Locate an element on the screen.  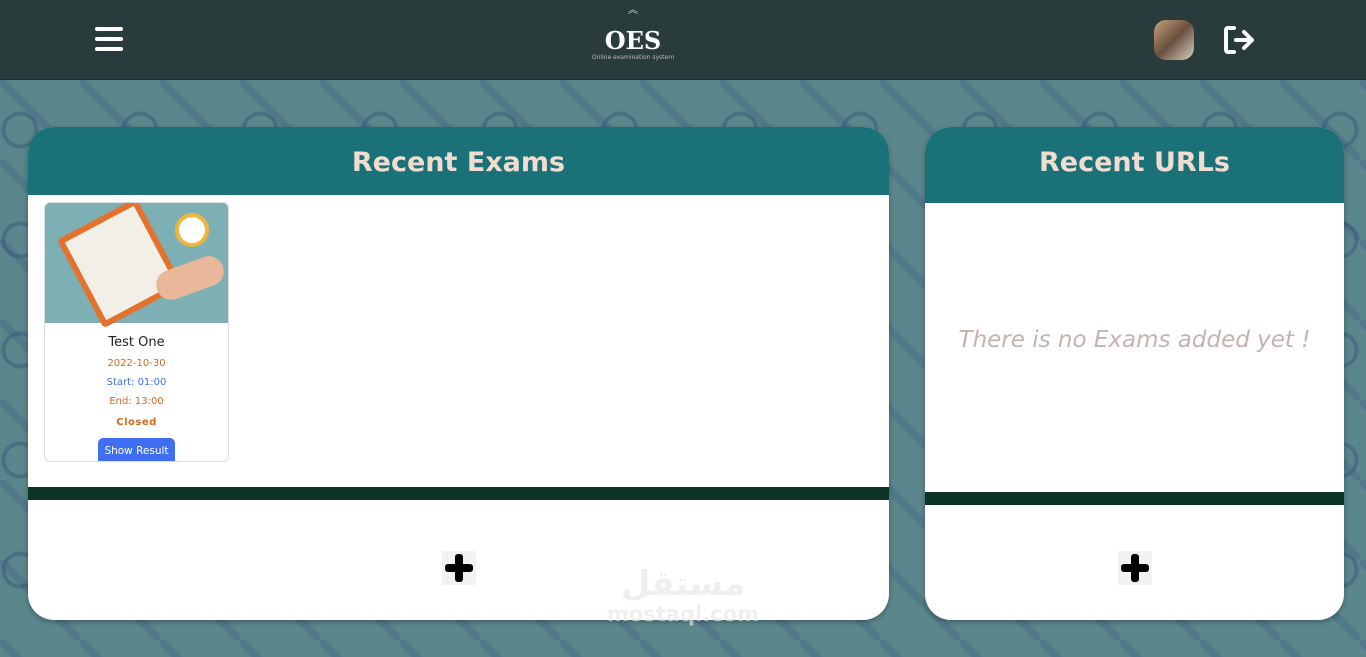
empty-message: There is no Exams added yet ! is located at coordinates (1134, 340).